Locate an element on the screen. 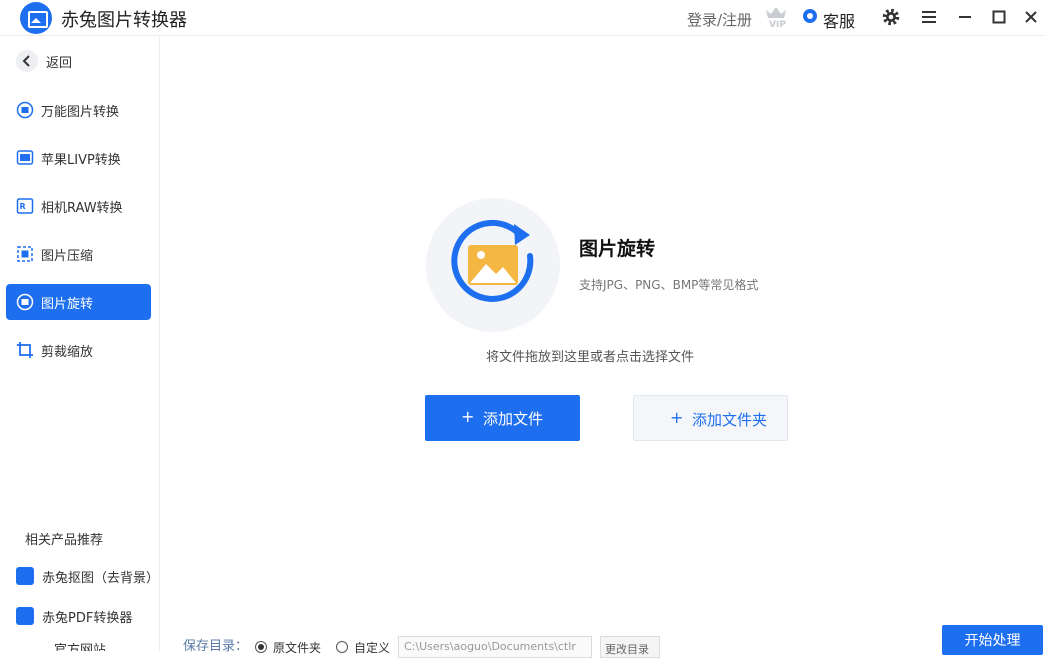 Image resolution: width=1045 pixels, height=658 pixels. sidebar-item-label: 相机RAW转换 is located at coordinates (82, 208).